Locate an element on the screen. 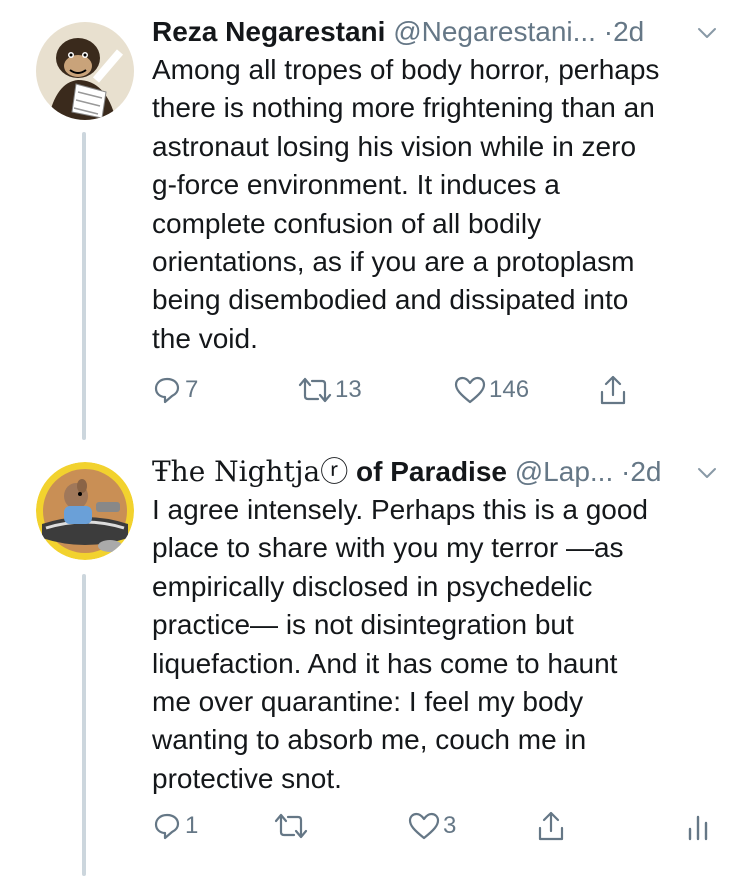 This screenshot has height=876, width=750. reply-count: 1 is located at coordinates (192, 825).